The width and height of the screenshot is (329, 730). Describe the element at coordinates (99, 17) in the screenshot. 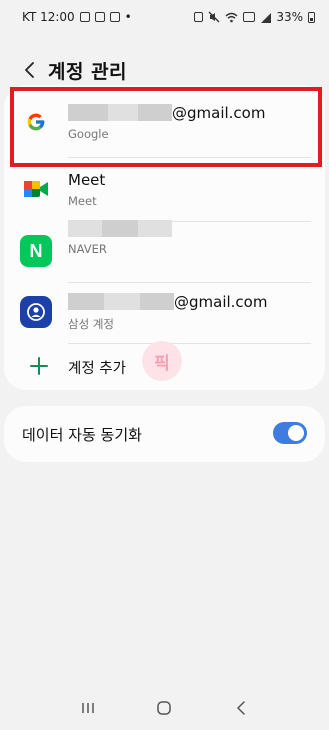

I see `app-notification-icon` at that location.